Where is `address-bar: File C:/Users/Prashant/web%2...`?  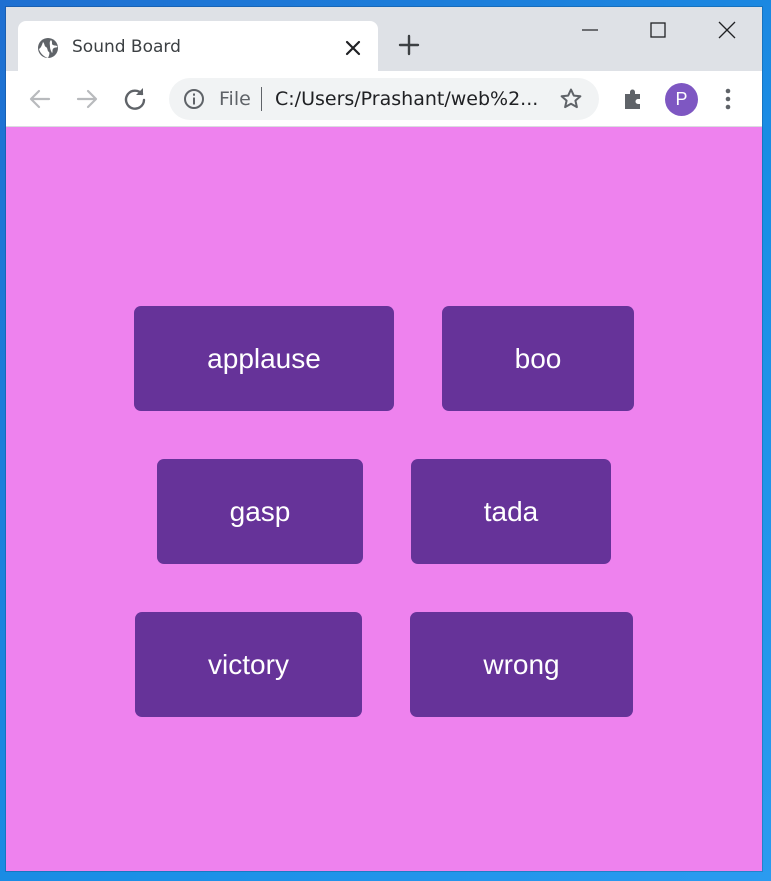
address-bar: File C:/Users/Prashant/web%2... is located at coordinates (384, 99).